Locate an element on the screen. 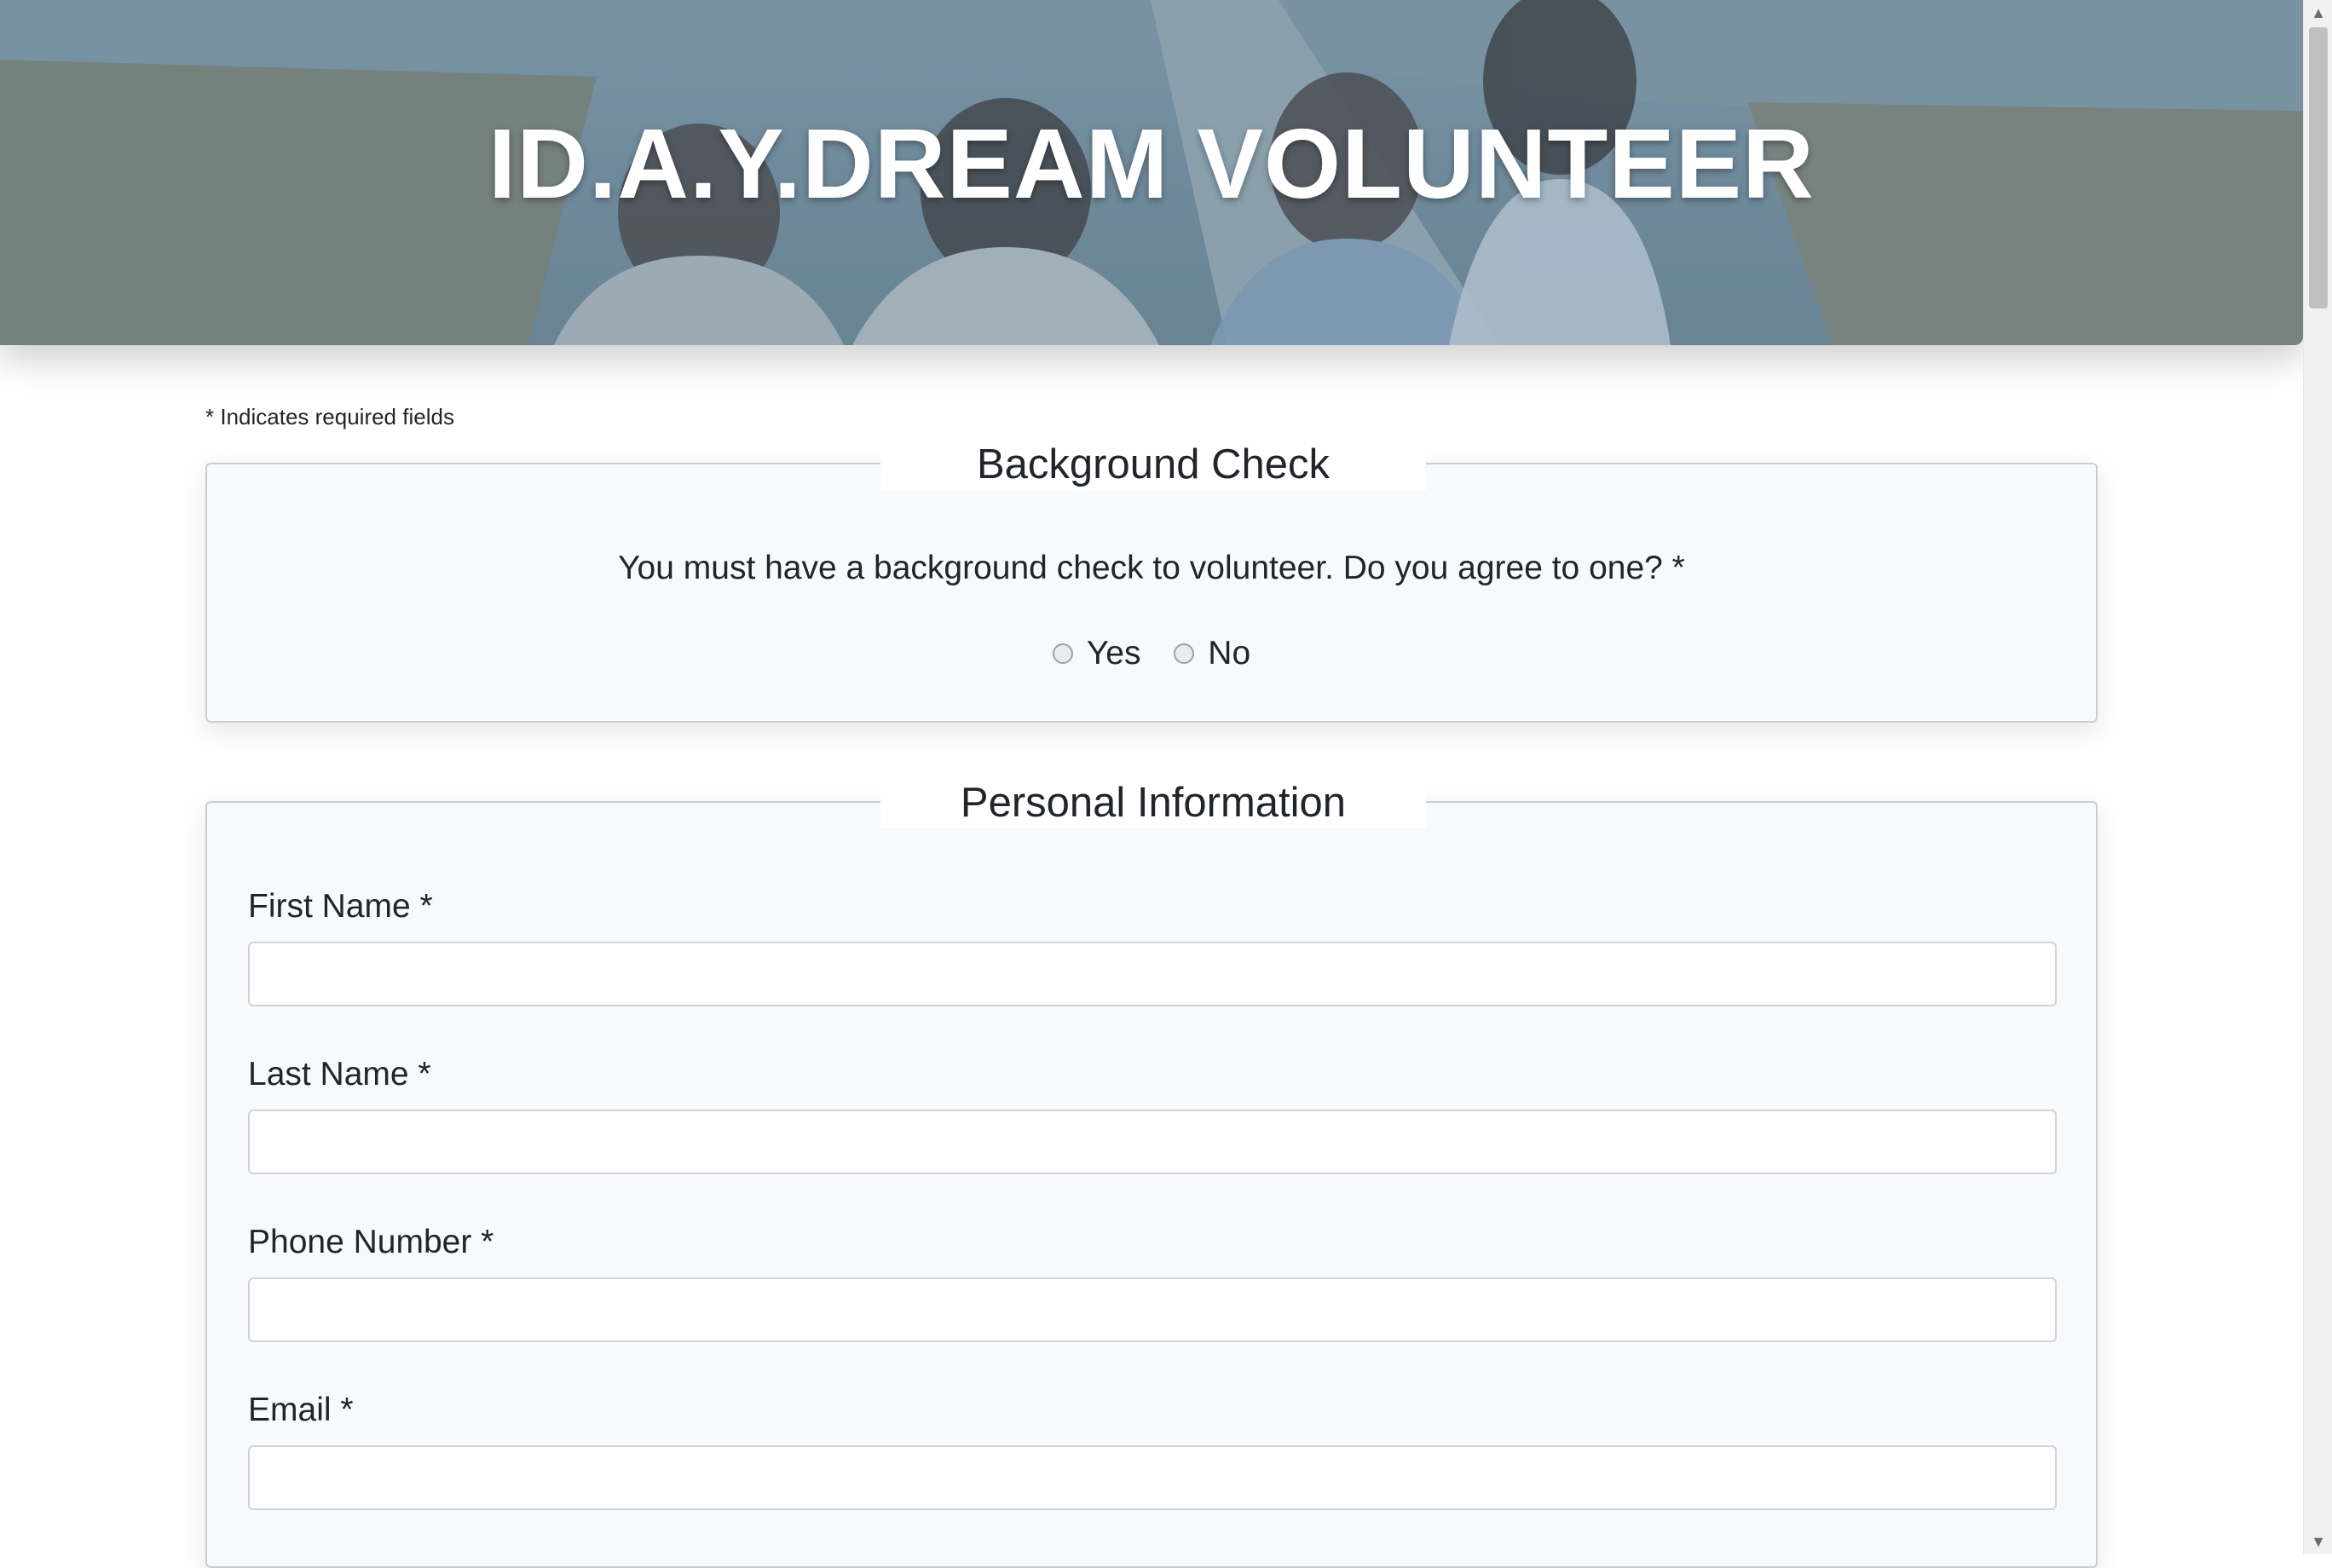 The height and width of the screenshot is (1568, 2332). first-name-label: First Name * is located at coordinates (340, 906).